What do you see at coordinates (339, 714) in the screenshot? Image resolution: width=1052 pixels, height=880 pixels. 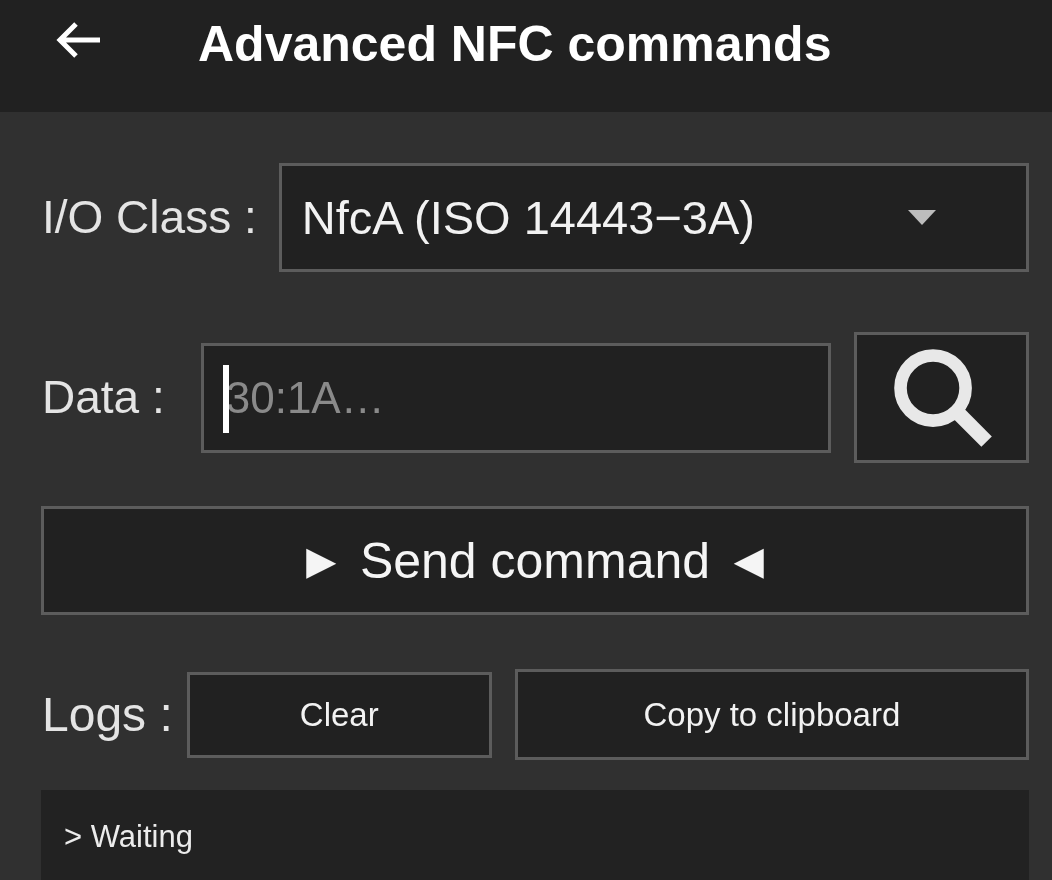 I see `clear-button: Clear` at bounding box center [339, 714].